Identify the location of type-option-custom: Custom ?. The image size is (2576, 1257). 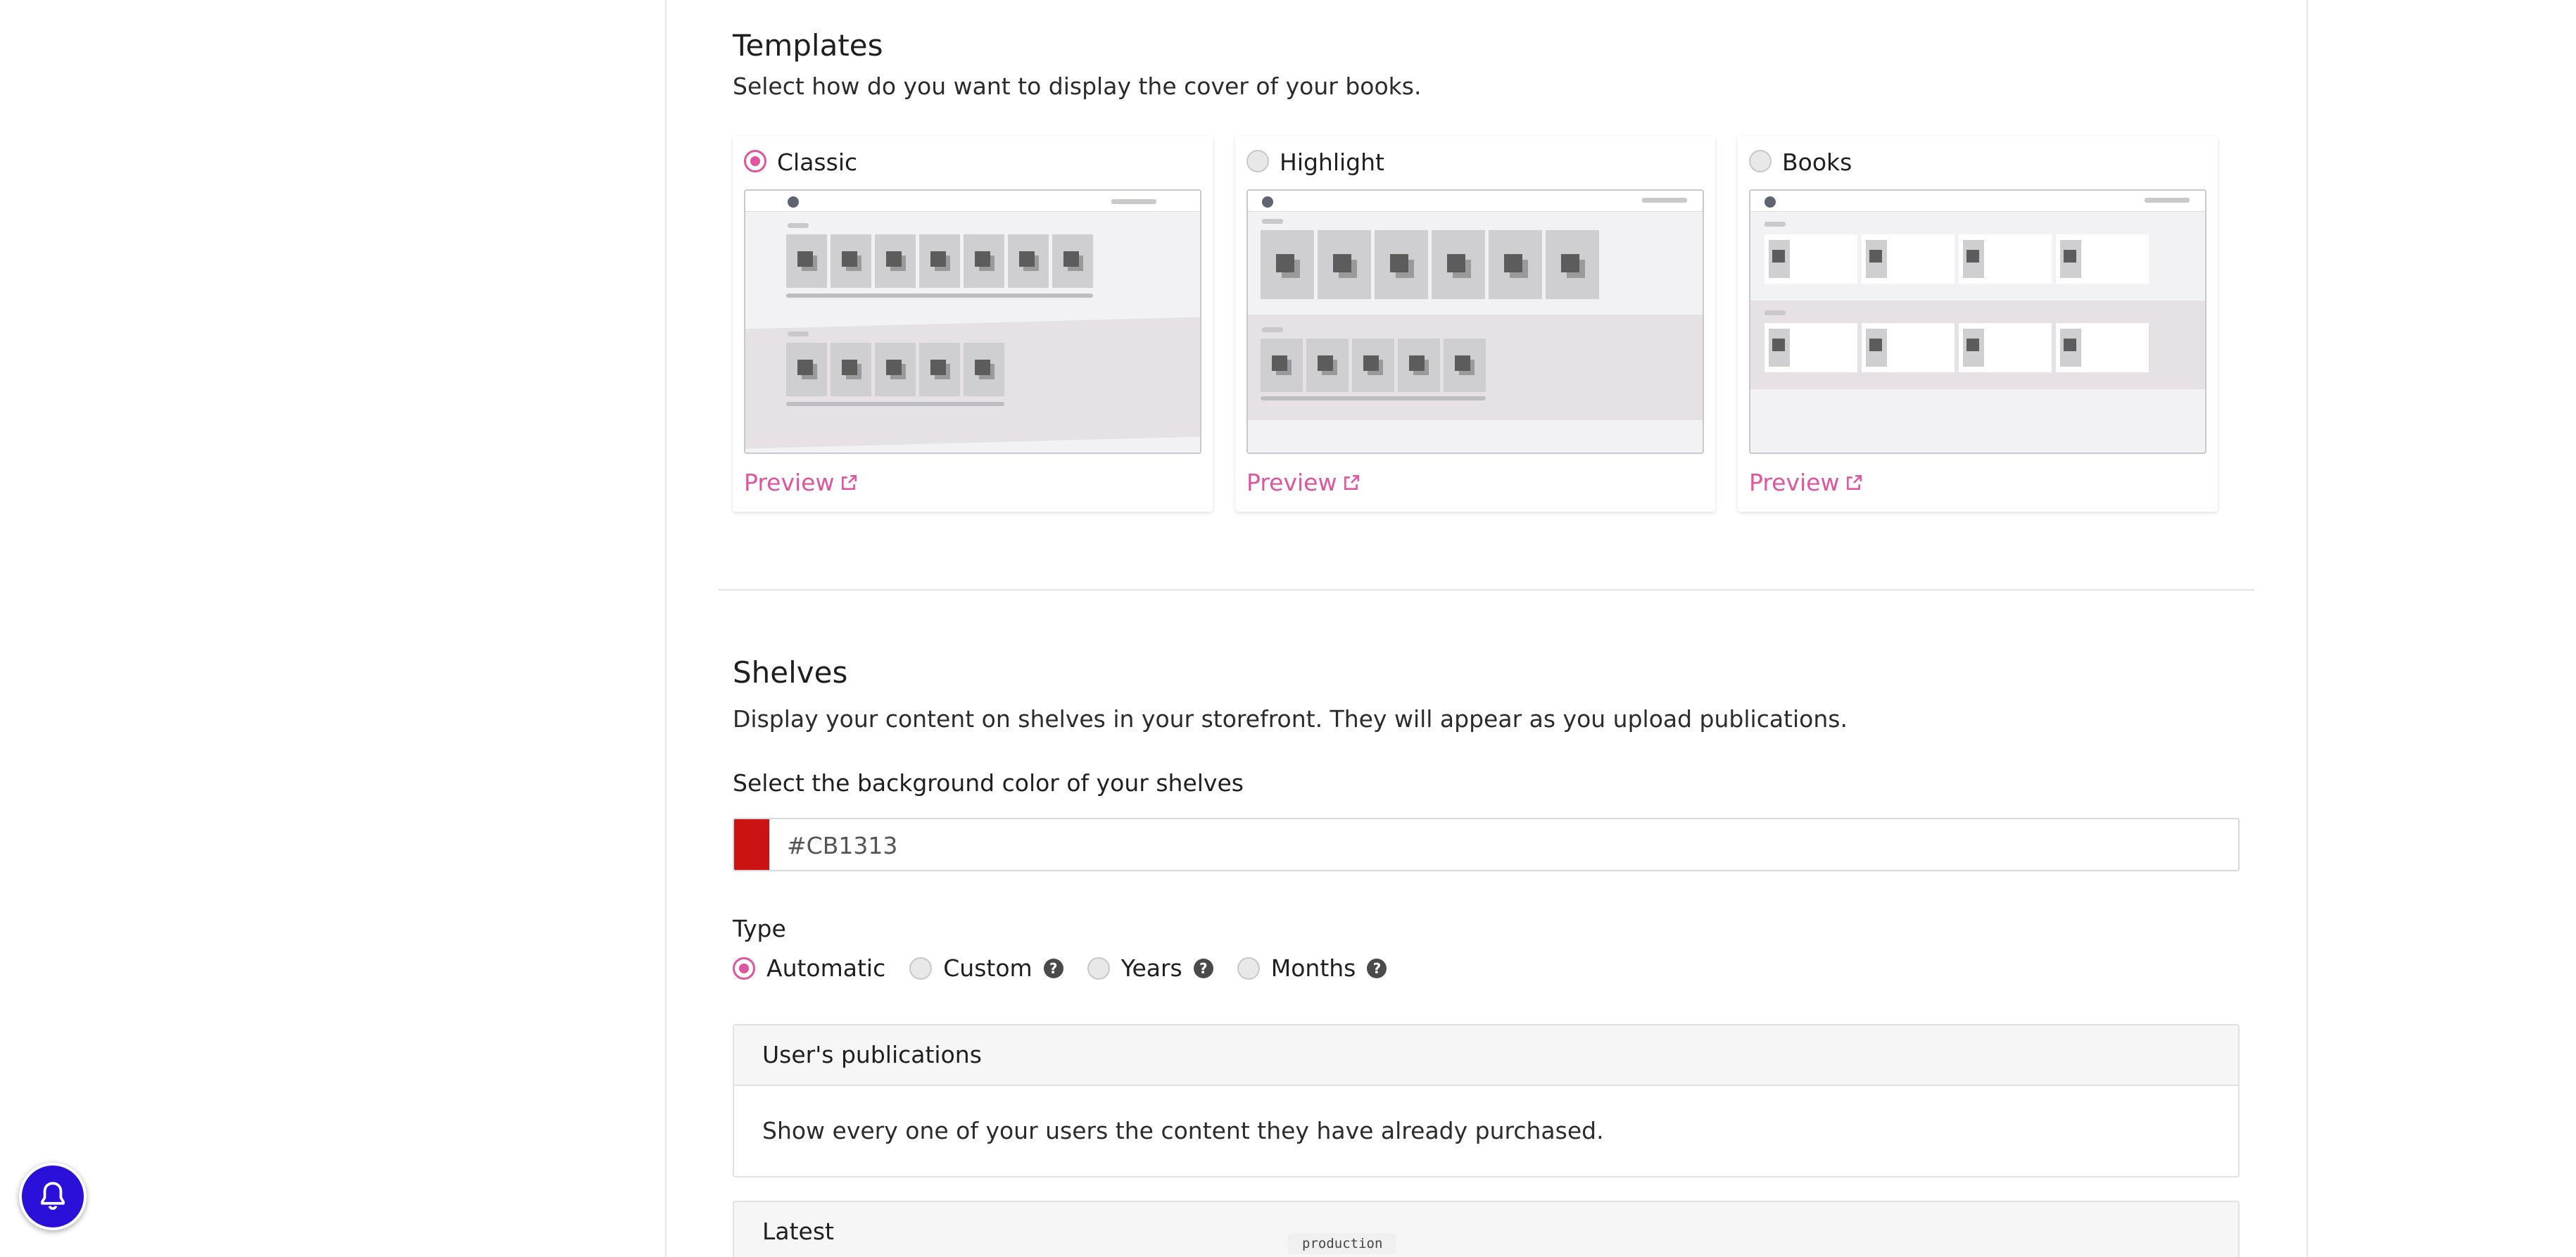
(986, 968).